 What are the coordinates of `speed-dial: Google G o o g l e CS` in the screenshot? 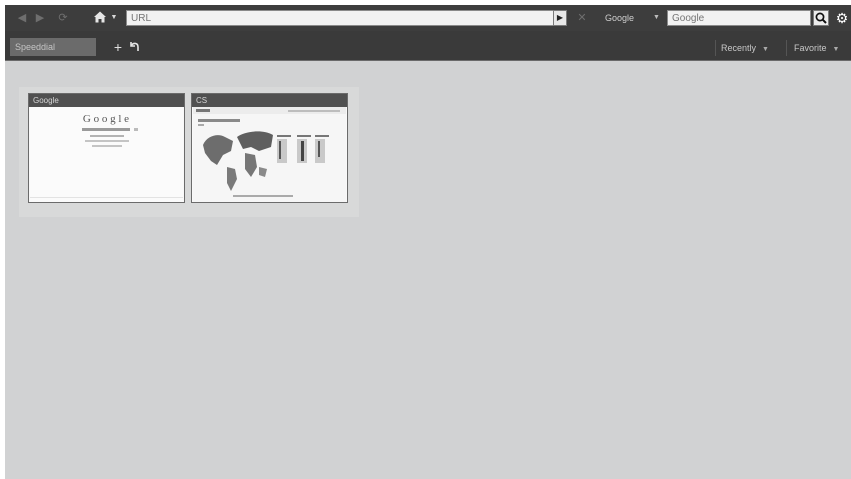 It's located at (189, 152).